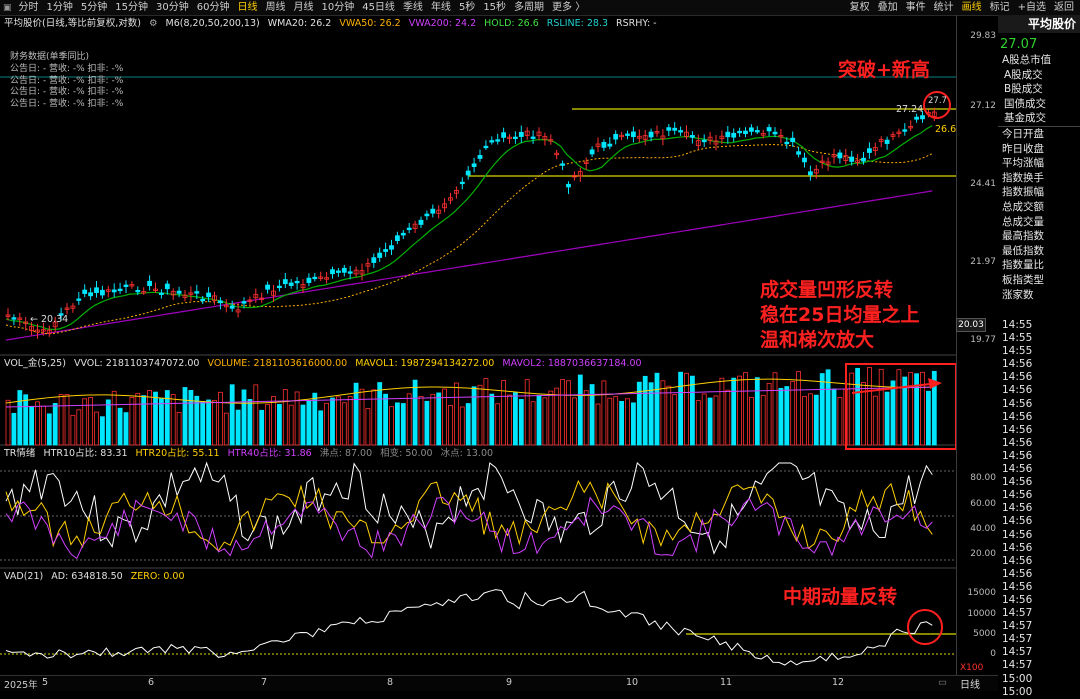  What do you see at coordinates (7, 8) in the screenshot?
I see `layout-icon: ▣` at bounding box center [7, 8].